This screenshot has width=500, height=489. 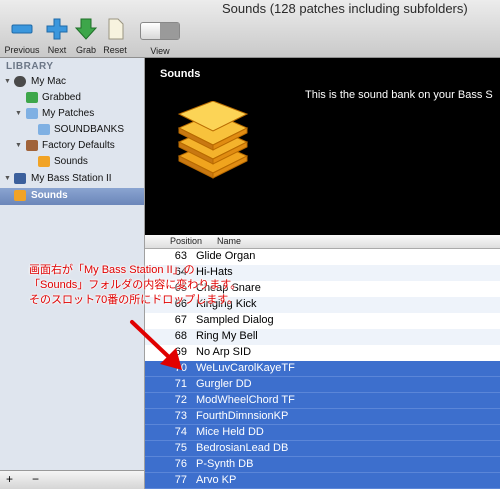 What do you see at coordinates (322, 449) in the screenshot?
I see `table-row-selected: 75 BedrosianLead DB` at bounding box center [322, 449].